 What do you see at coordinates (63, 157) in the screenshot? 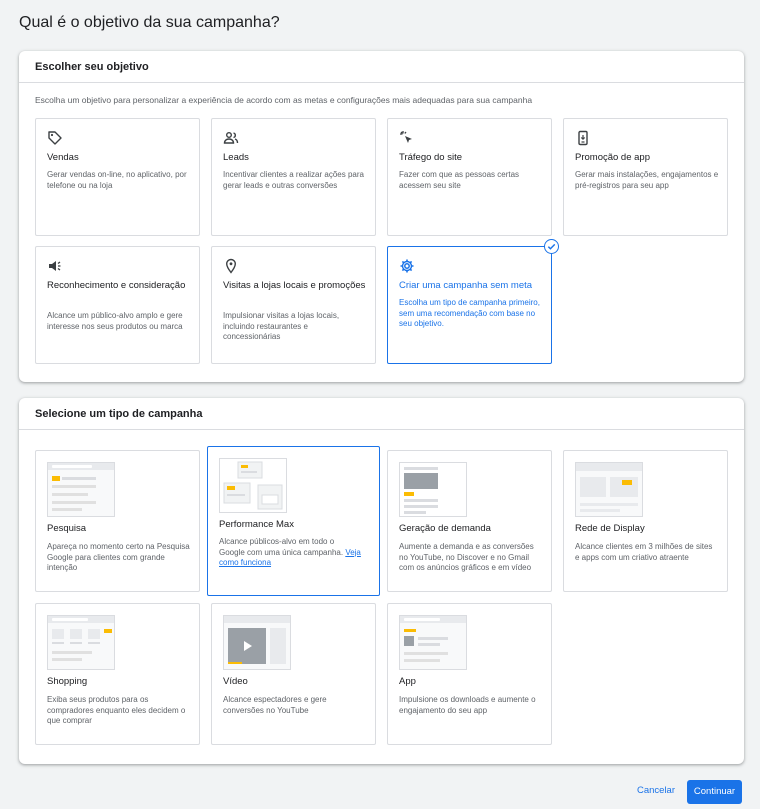
I see `objective-card-title: Vendas` at bounding box center [63, 157].